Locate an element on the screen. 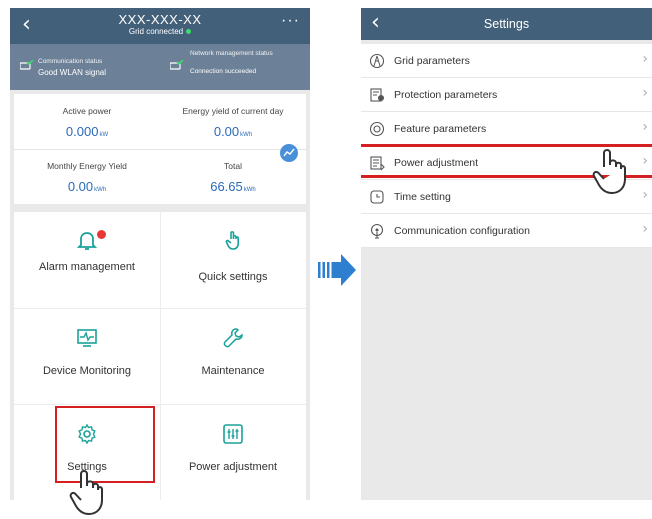  comm-status-value: Good WLAN signal is located at coordinates (72, 72).